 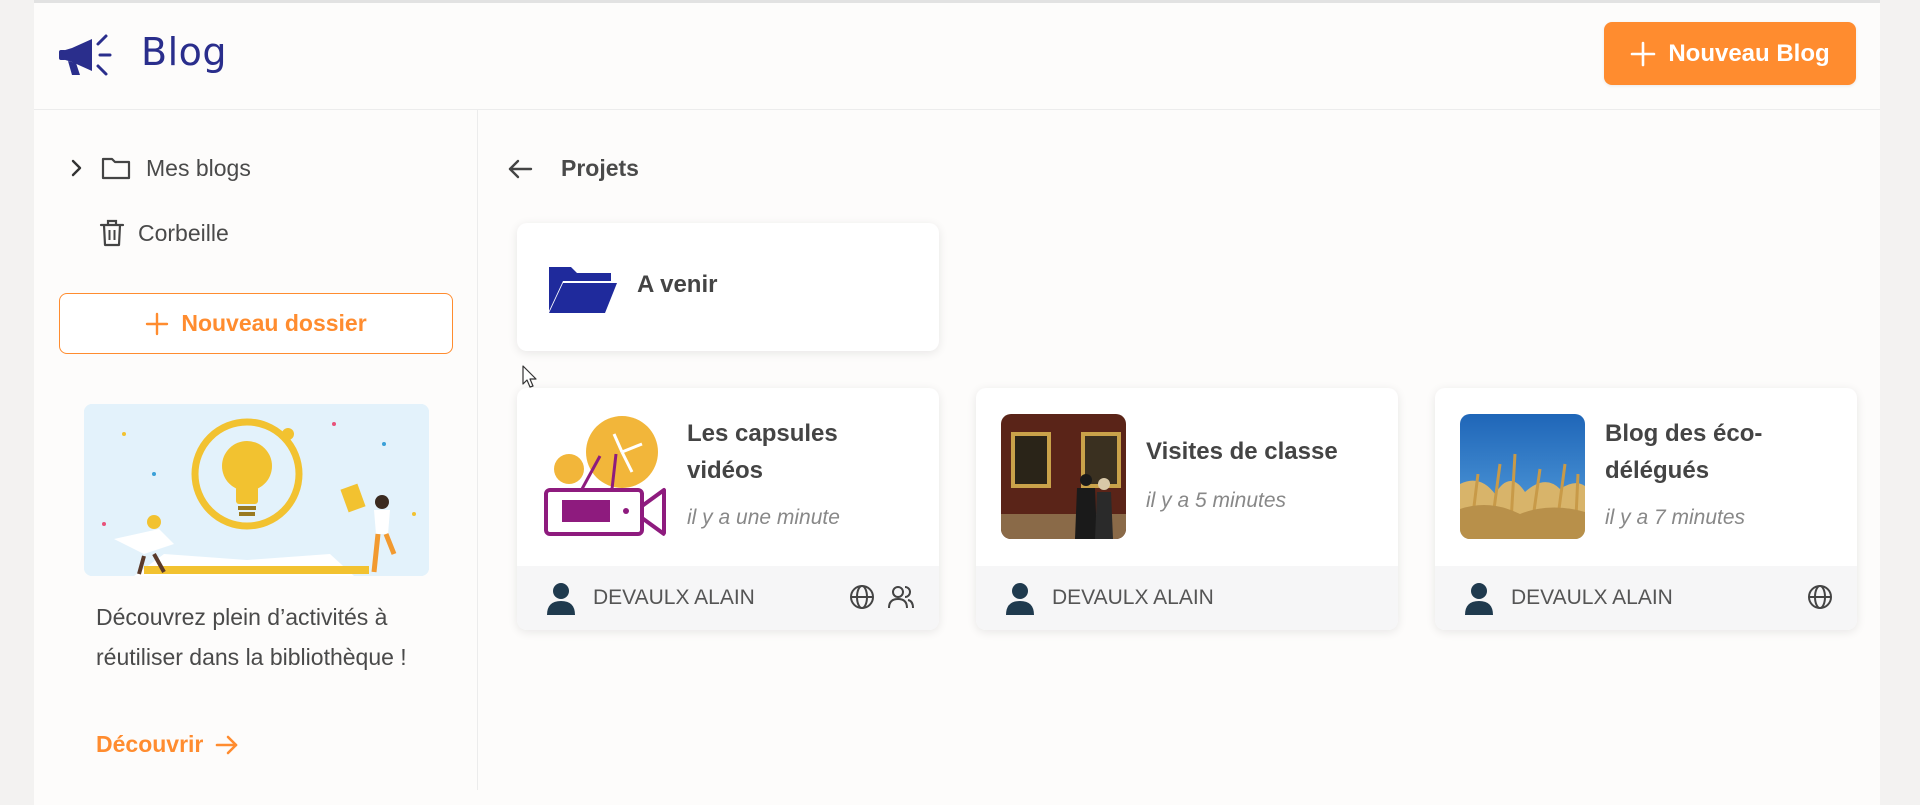 What do you see at coordinates (529, 376) in the screenshot?
I see `mouse-cursor-icon` at bounding box center [529, 376].